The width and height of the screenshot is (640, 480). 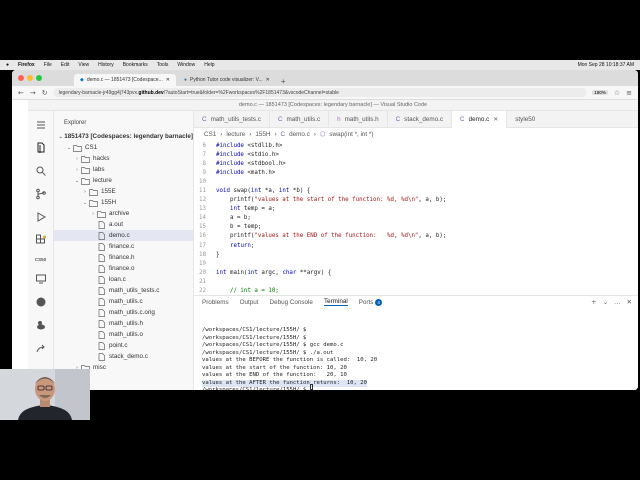 I want to click on close-window-button, so click(x=21, y=78).